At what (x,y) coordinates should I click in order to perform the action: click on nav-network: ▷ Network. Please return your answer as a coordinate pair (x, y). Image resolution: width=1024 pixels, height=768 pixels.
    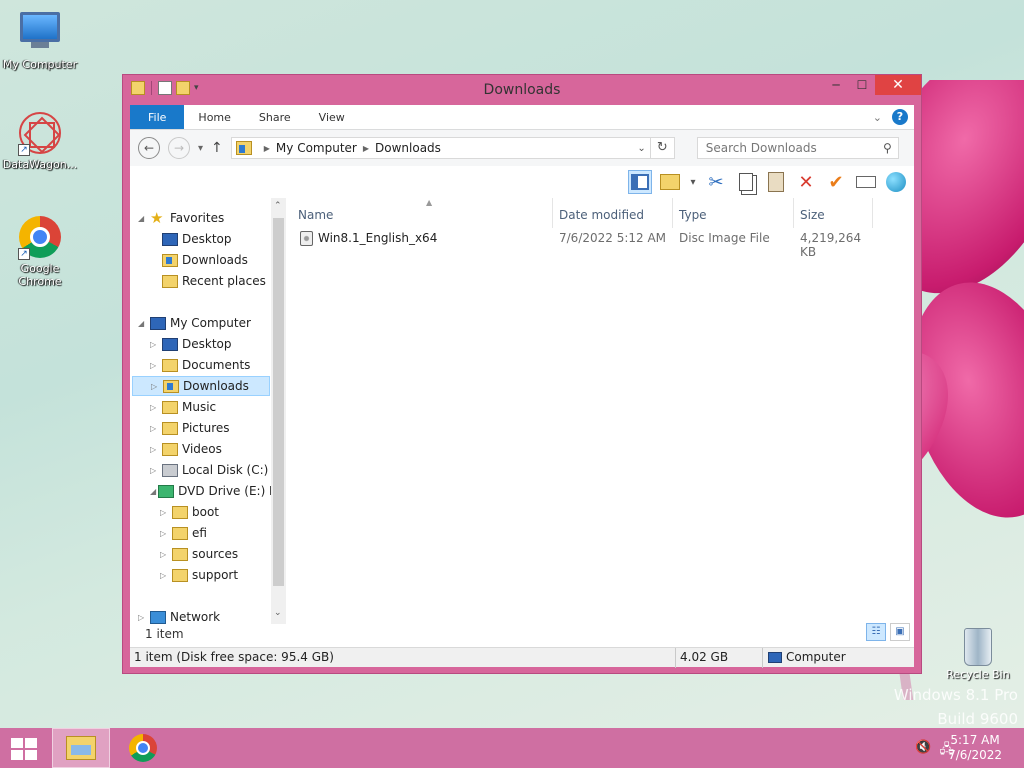
    Looking at the image, I should click on (179, 617).